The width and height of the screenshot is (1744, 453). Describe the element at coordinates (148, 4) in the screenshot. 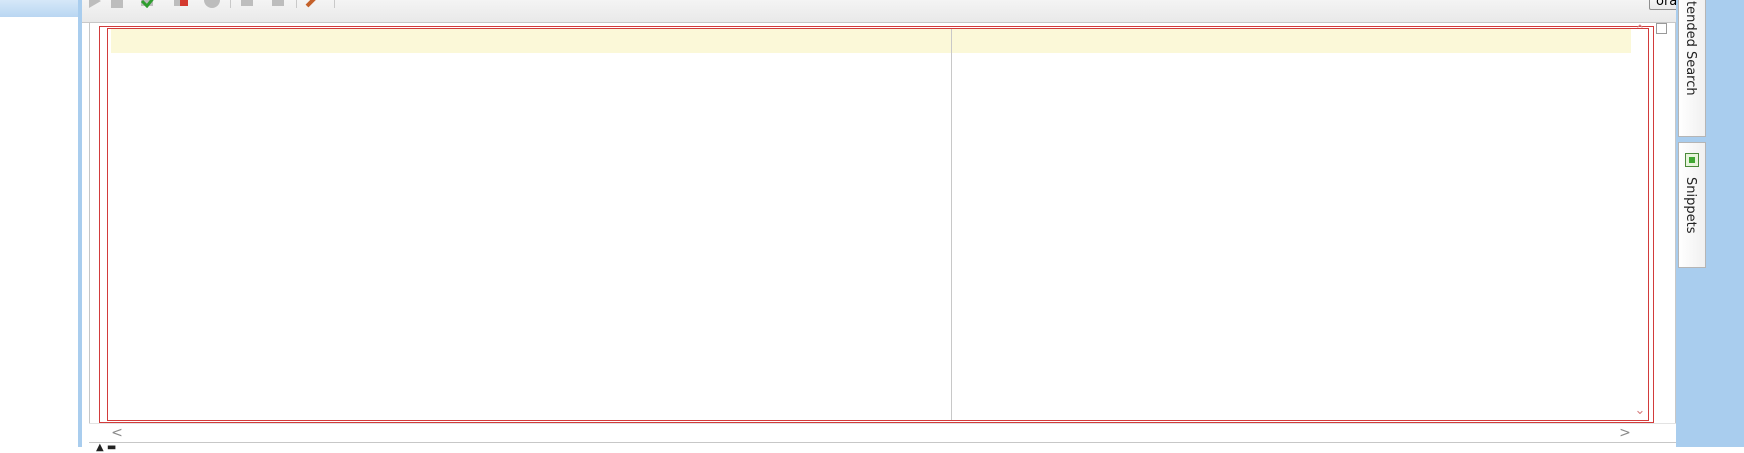

I see `commit-icon` at that location.